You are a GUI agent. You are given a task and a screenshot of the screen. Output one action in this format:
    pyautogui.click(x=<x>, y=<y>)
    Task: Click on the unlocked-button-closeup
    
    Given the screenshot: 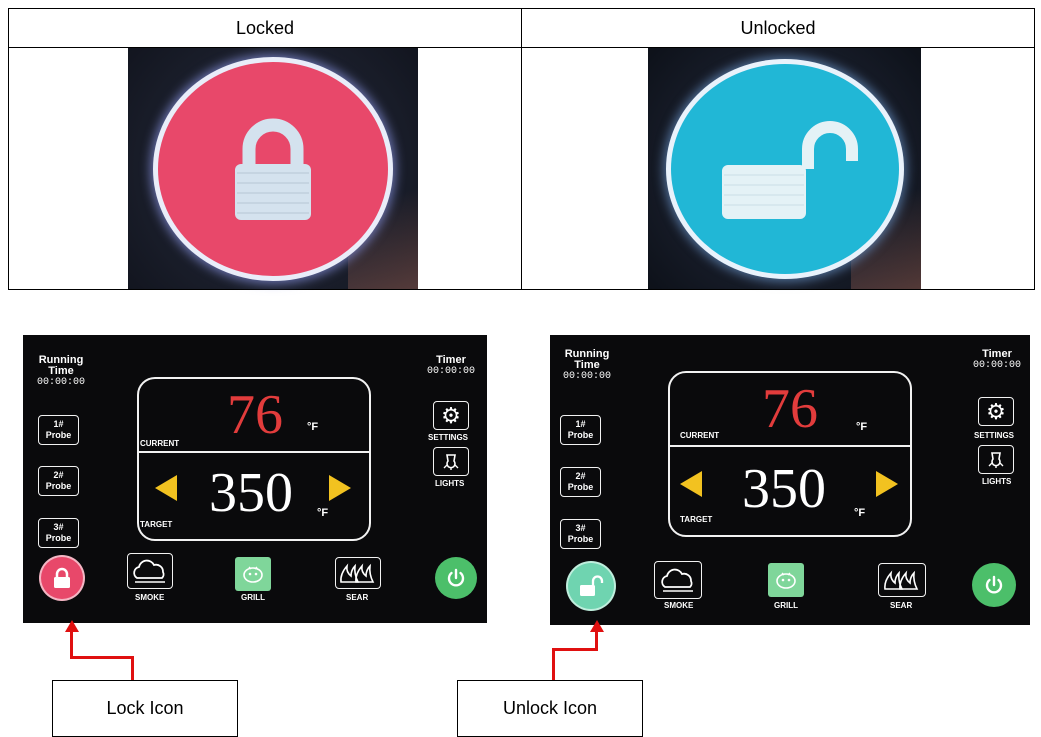 What is the action you would take?
    pyautogui.click(x=784, y=168)
    